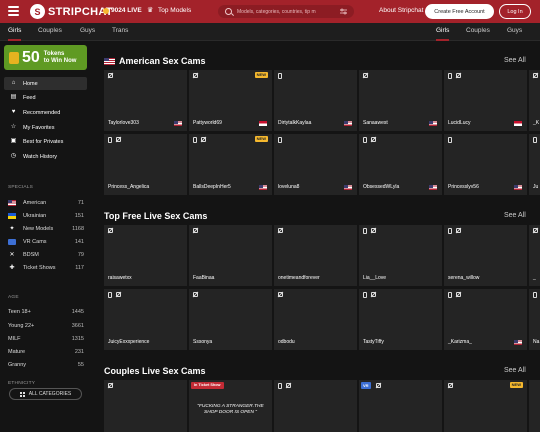 The image size is (540, 432). What do you see at coordinates (478, 30) in the screenshot?
I see `tab-couples-right: Couples` at bounding box center [478, 30].